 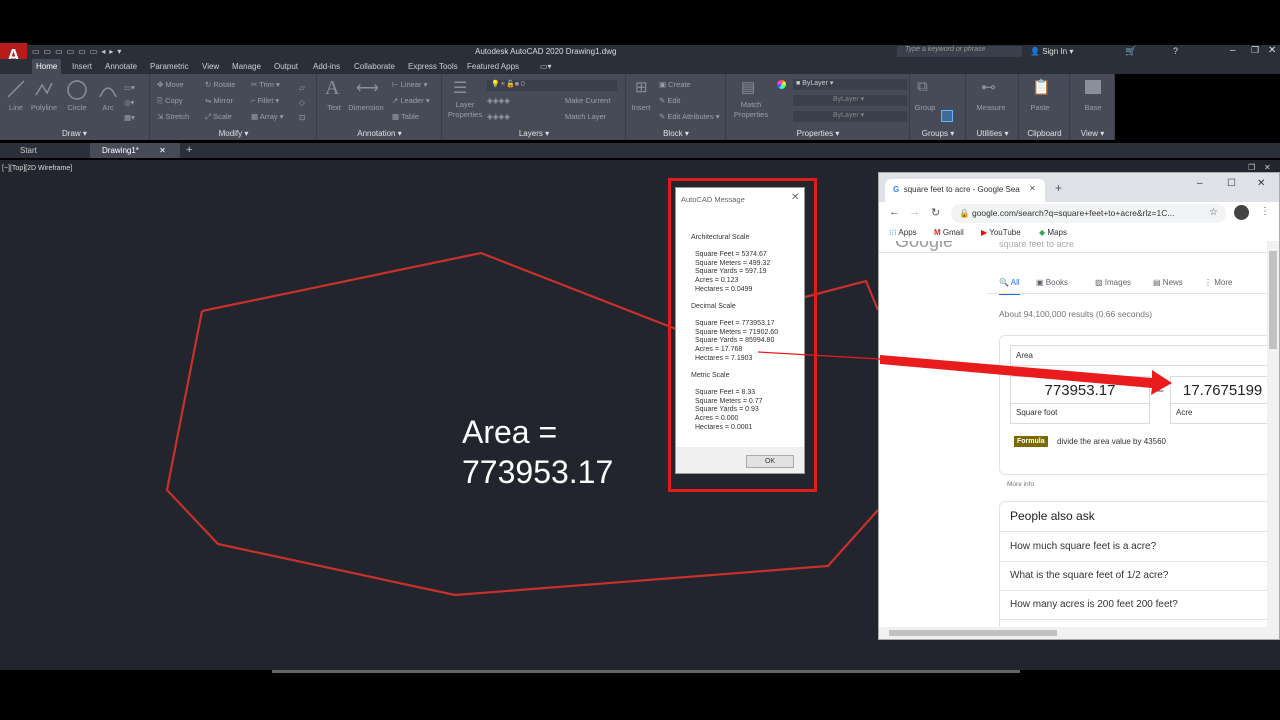 What do you see at coordinates (77, 90) in the screenshot?
I see `circle-icon` at bounding box center [77, 90].